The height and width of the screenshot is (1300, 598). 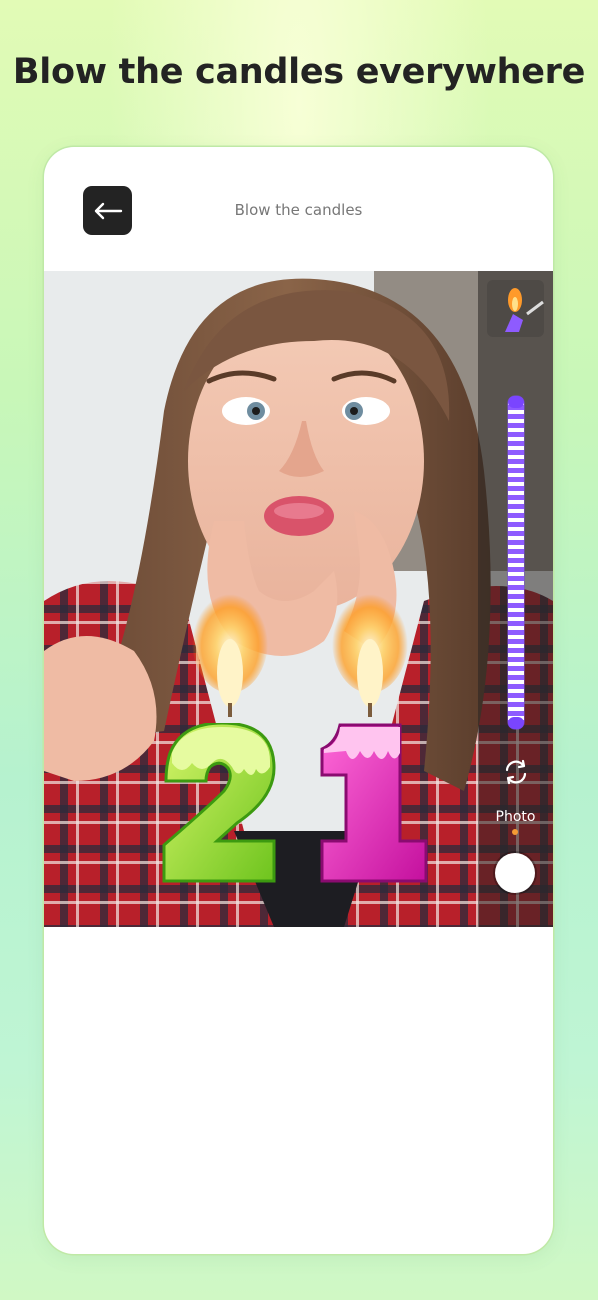 I want to click on camera-flip-button, so click(x=516, y=772).